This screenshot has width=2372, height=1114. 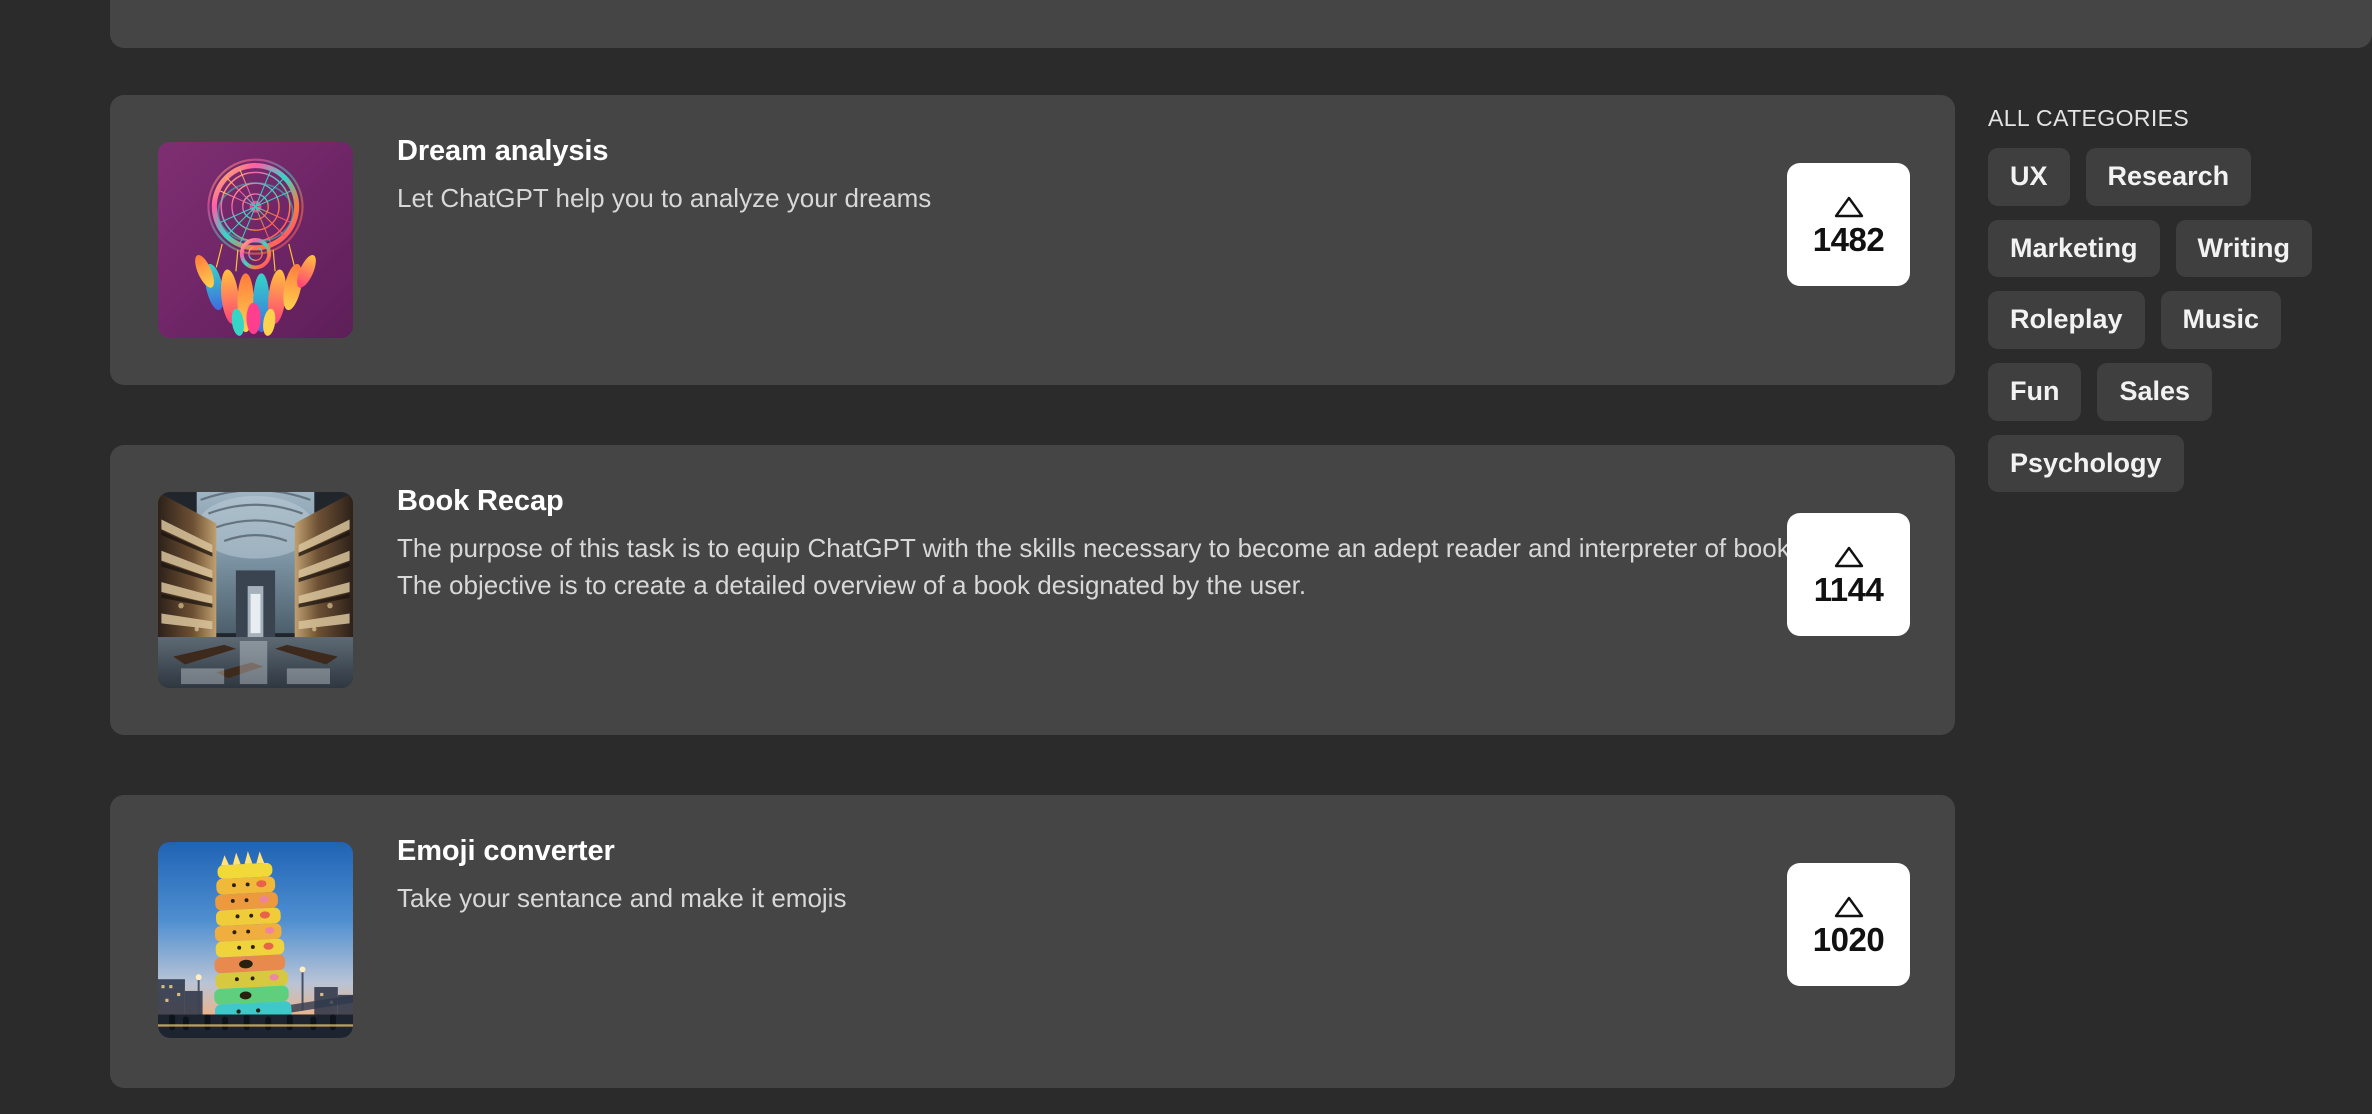 What do you see at coordinates (2221, 320) in the screenshot?
I see `category-chip-music: Music` at bounding box center [2221, 320].